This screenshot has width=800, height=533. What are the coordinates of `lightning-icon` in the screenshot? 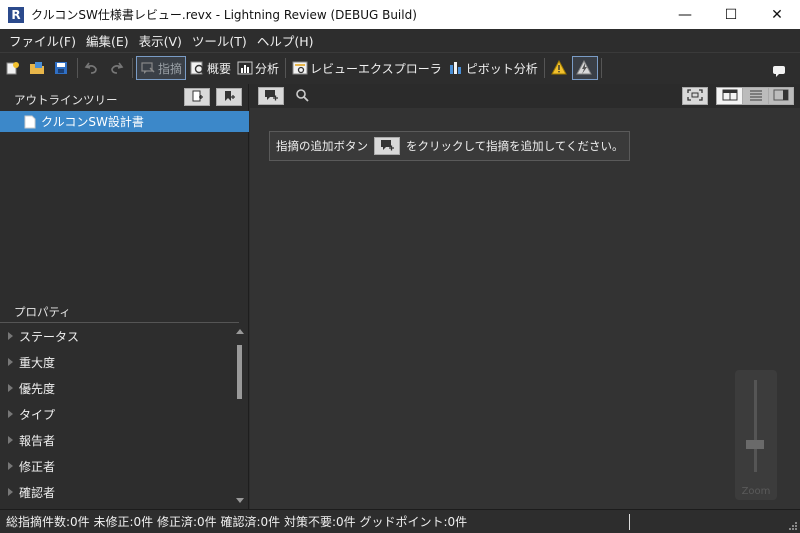 It's located at (583, 68).